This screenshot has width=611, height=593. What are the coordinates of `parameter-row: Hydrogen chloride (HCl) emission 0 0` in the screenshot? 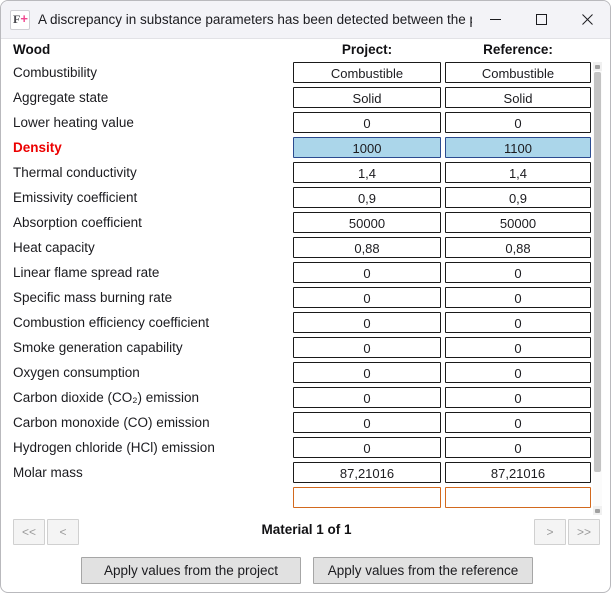 It's located at (305, 448).